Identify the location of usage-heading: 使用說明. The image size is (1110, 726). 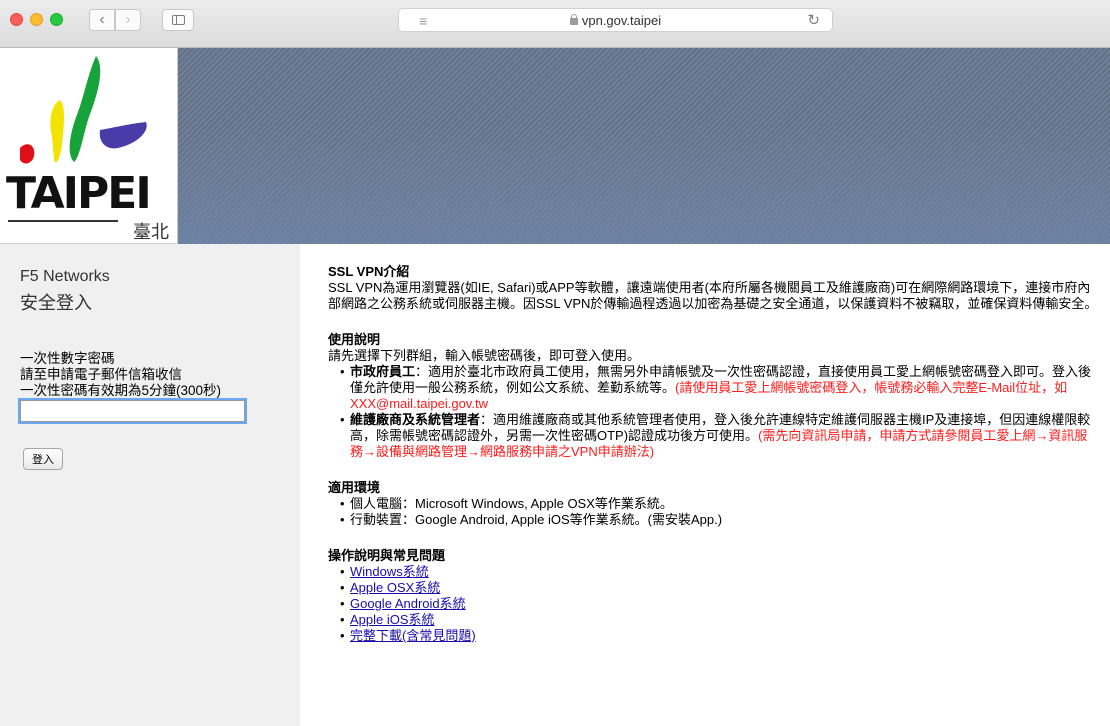
(354, 339).